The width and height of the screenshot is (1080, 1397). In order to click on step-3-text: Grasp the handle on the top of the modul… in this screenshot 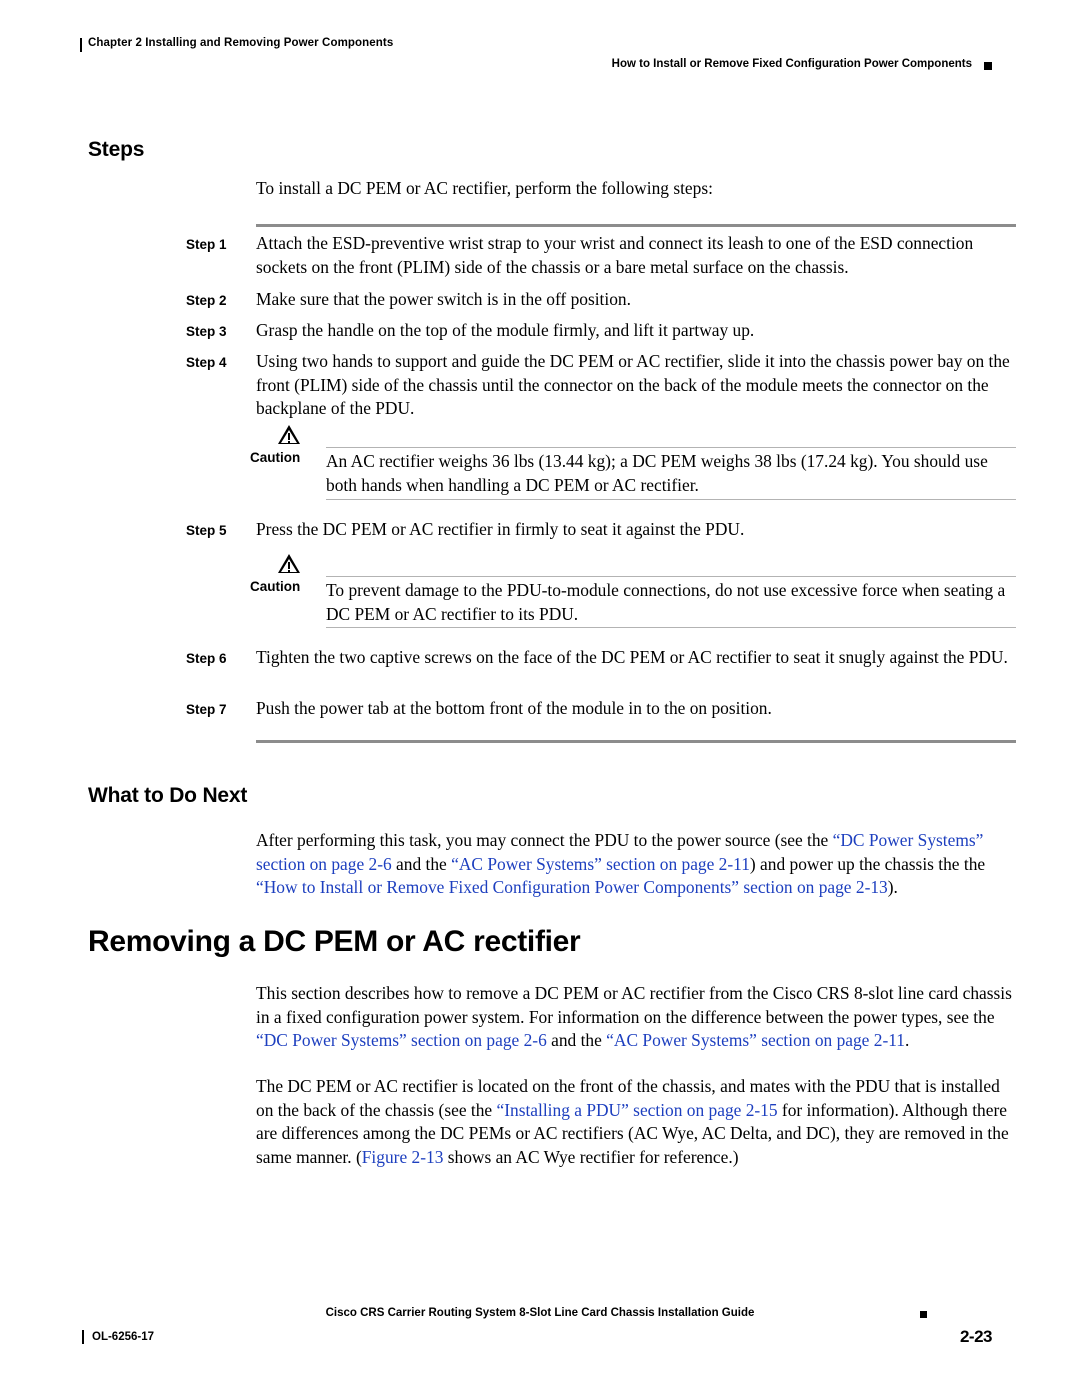, I will do `click(505, 330)`.